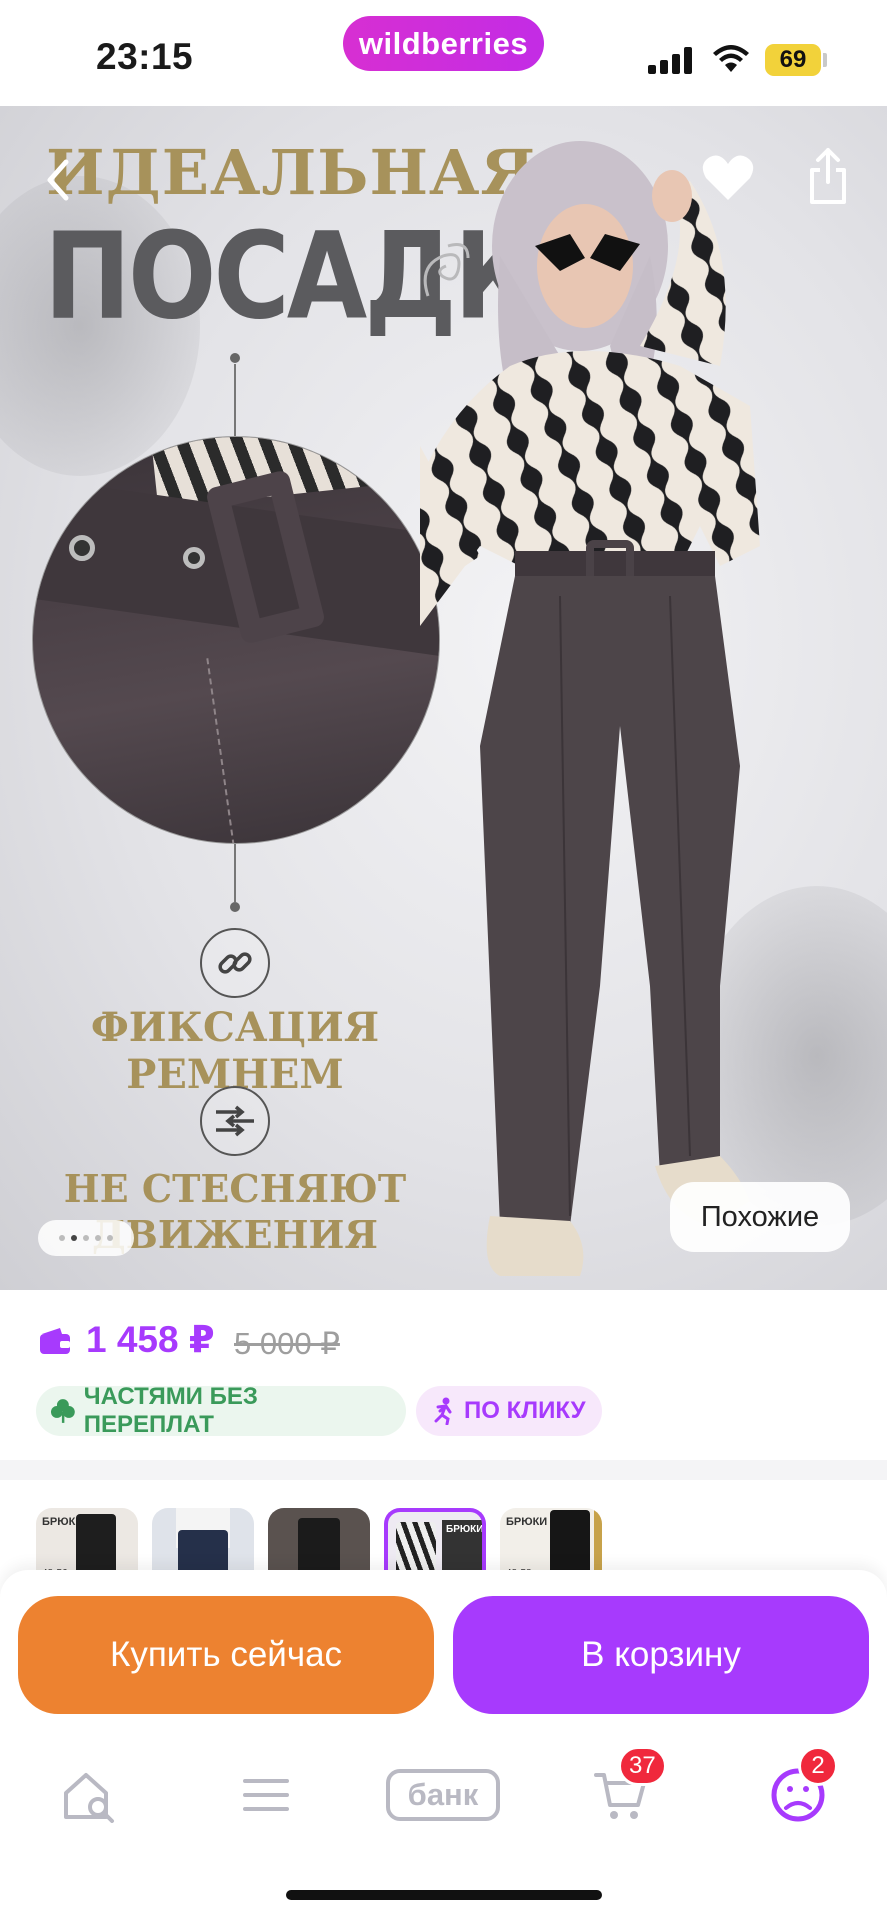  What do you see at coordinates (443, 1411) in the screenshot?
I see `running-icon` at bounding box center [443, 1411].